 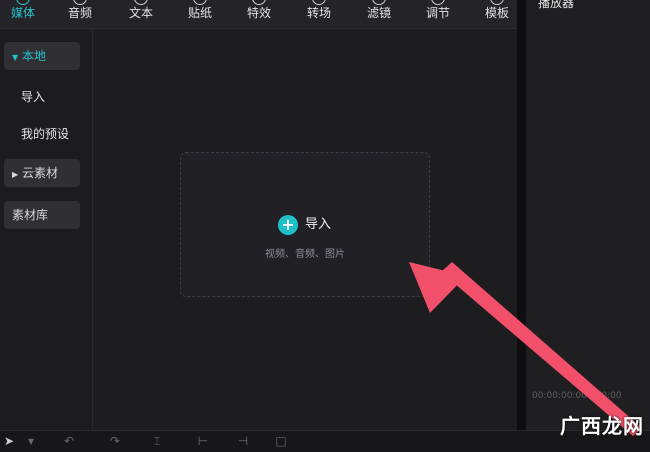 I want to click on annotation-arrow, so click(x=525, y=349).